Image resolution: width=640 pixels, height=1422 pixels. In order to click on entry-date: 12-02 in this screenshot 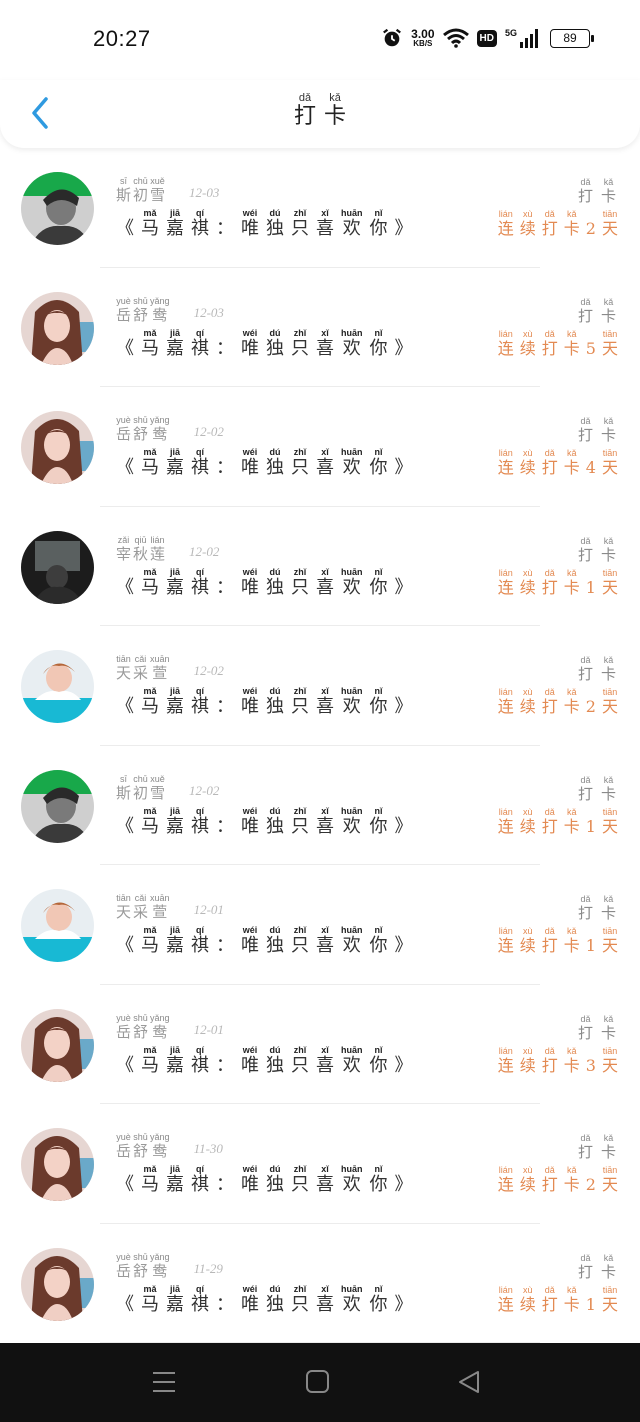, I will do `click(208, 670)`.